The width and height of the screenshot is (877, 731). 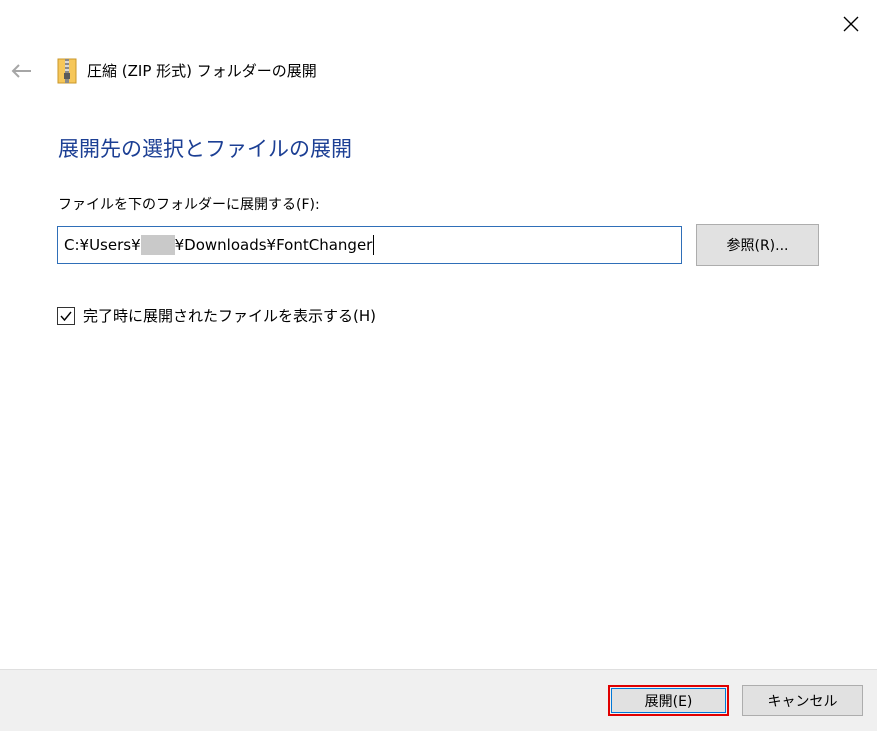 What do you see at coordinates (374, 245) in the screenshot?
I see `text-caret` at bounding box center [374, 245].